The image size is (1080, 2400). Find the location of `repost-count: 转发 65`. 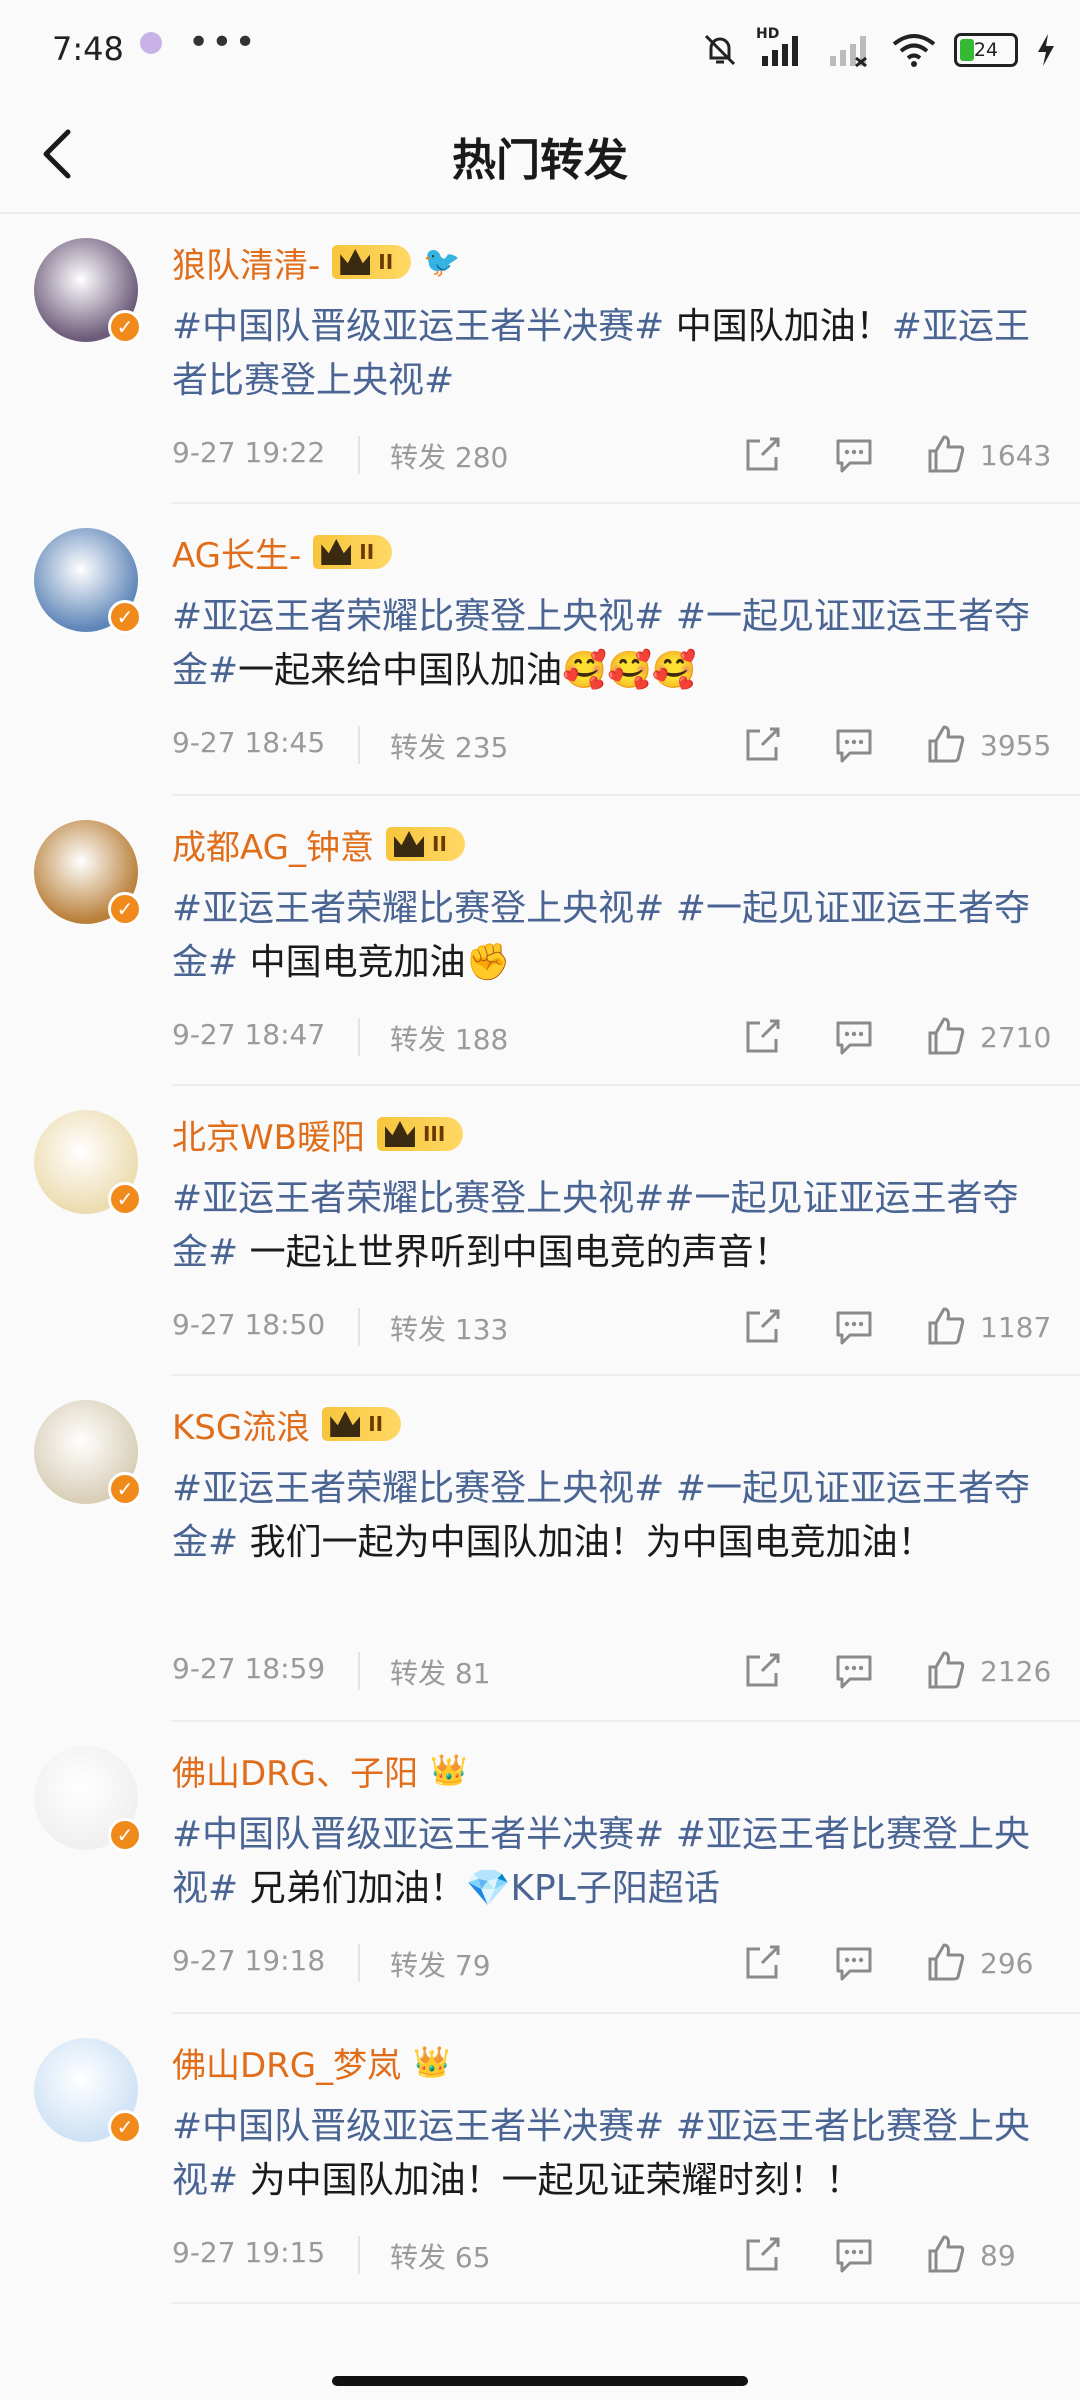

repost-count: 转发 65 is located at coordinates (440, 2257).